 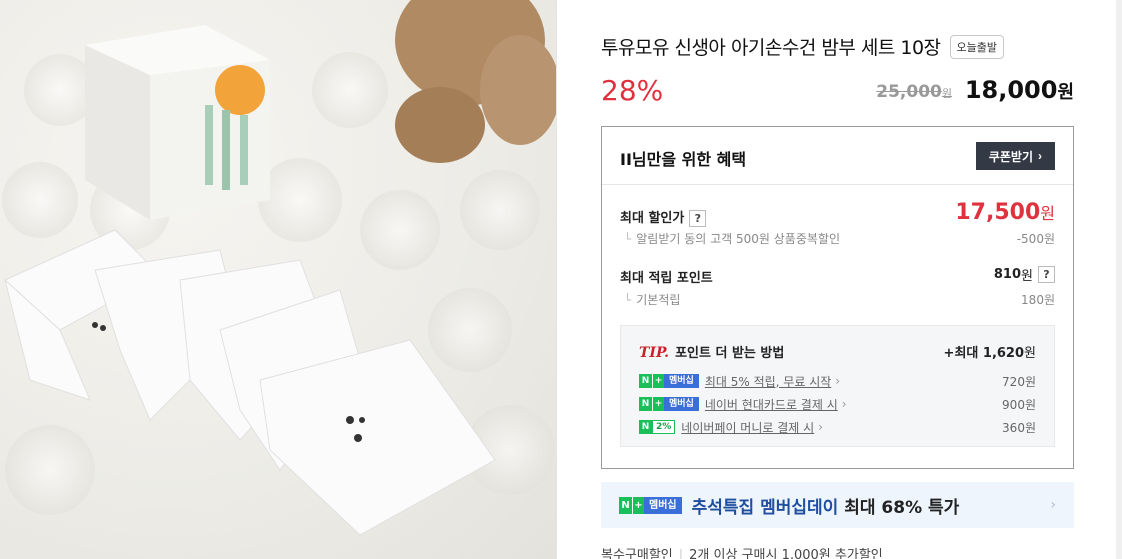 I want to click on tip-line-membership: N + 멤버십 최대 5% 적립, 무료 시작 › 720원, so click(x=837, y=381).